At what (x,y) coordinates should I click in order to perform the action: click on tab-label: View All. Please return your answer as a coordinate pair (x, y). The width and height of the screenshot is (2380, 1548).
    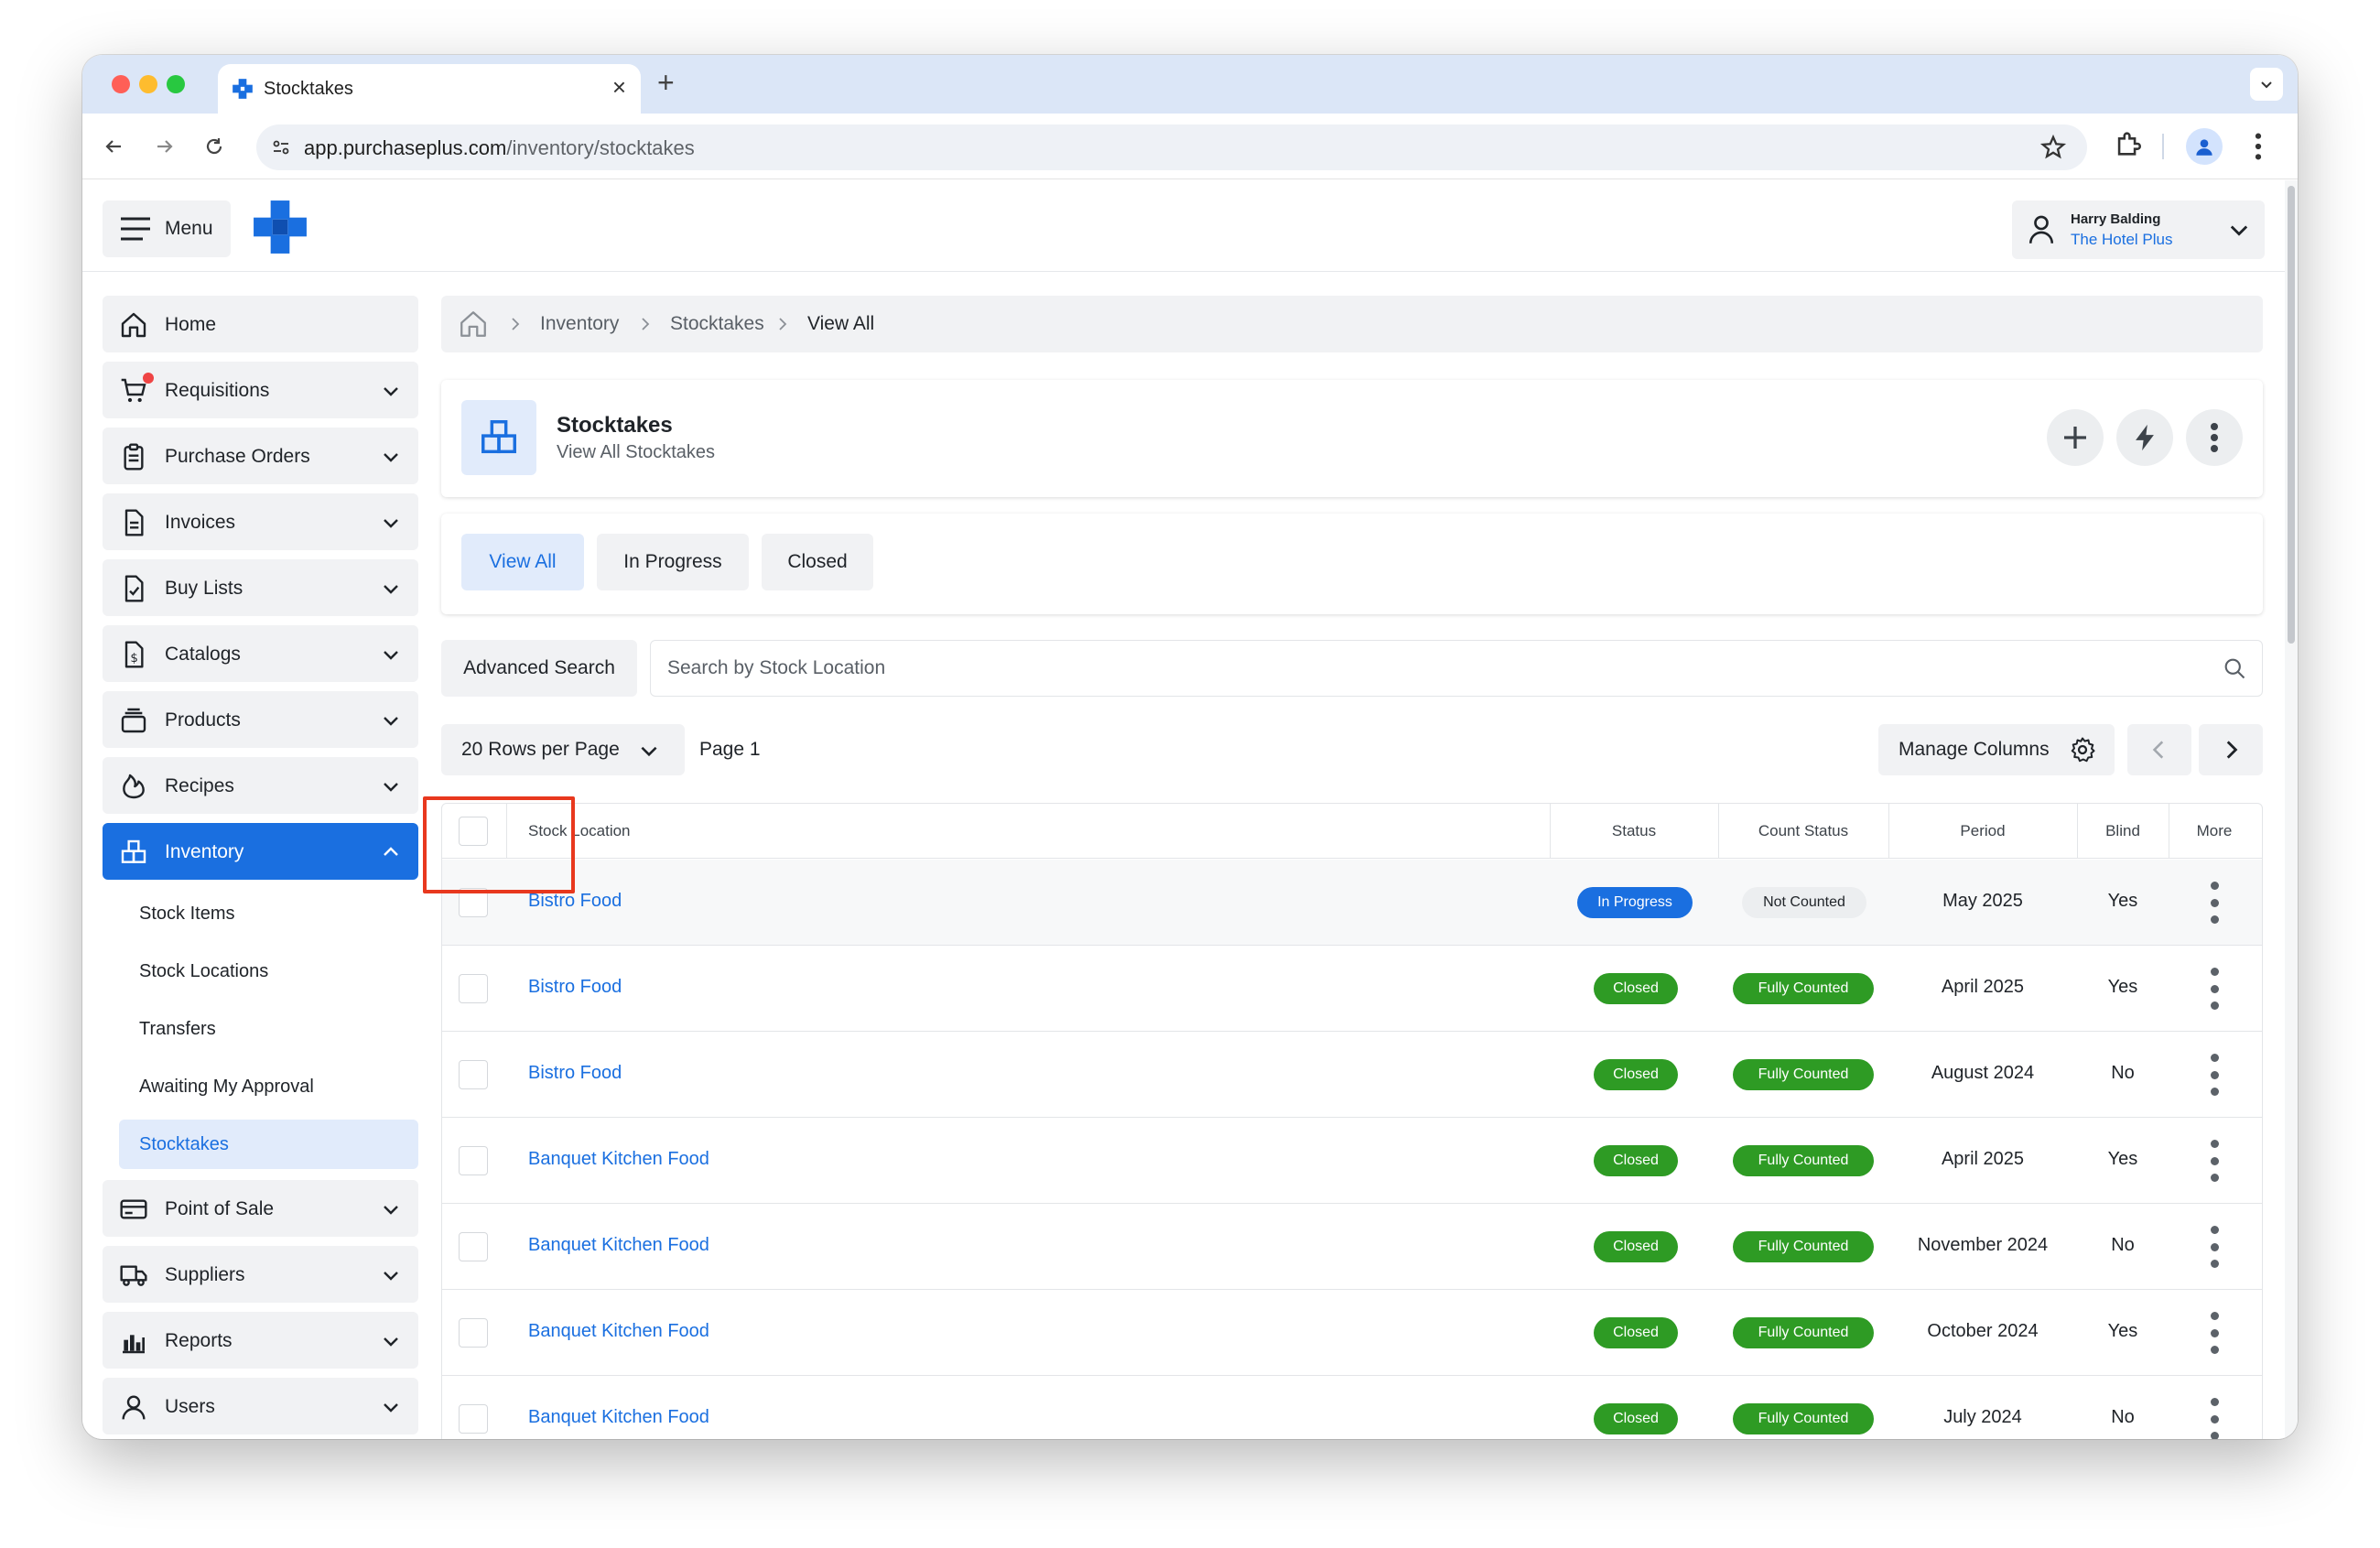
    Looking at the image, I should click on (523, 561).